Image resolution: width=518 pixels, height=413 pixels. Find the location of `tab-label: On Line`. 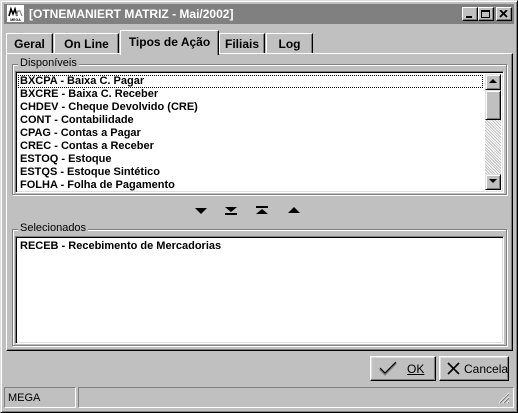

tab-label: On Line is located at coordinates (86, 44).